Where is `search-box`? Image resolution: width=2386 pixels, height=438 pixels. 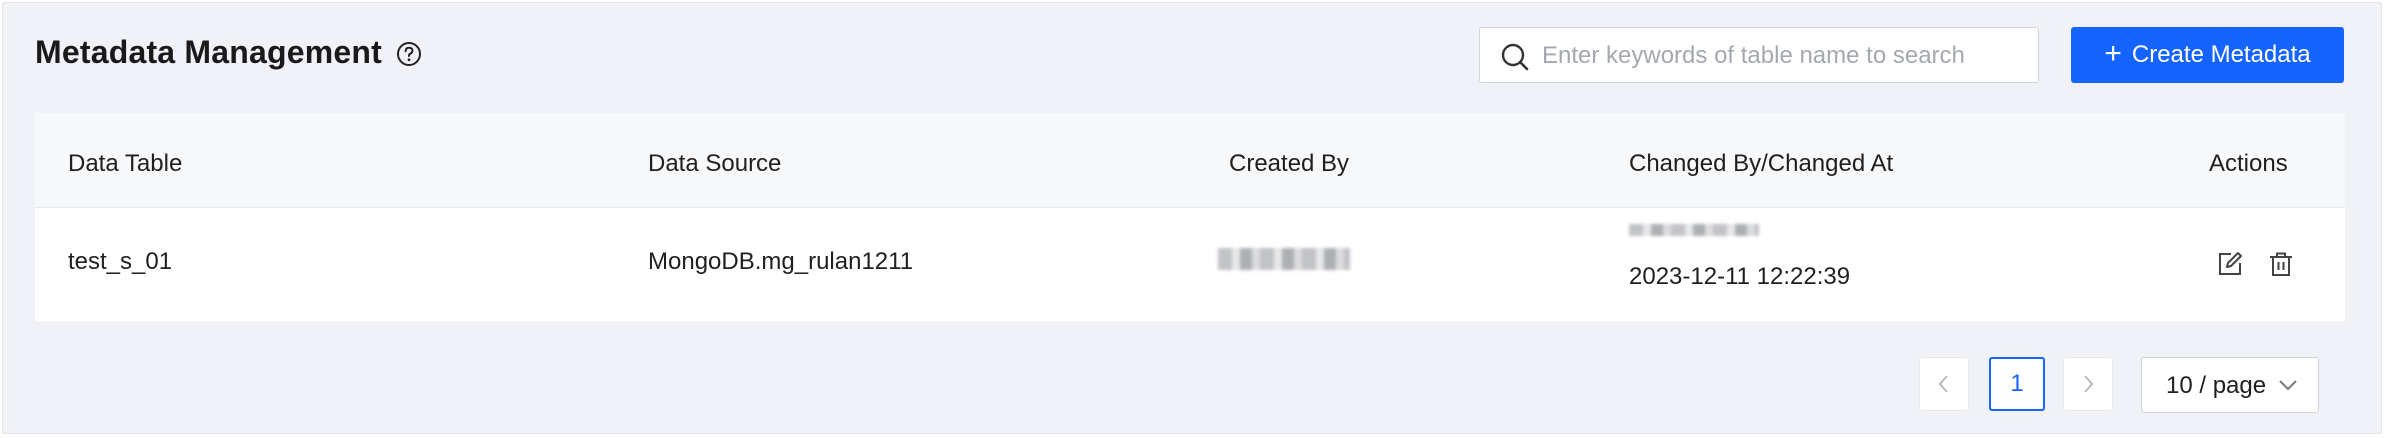
search-box is located at coordinates (1759, 55).